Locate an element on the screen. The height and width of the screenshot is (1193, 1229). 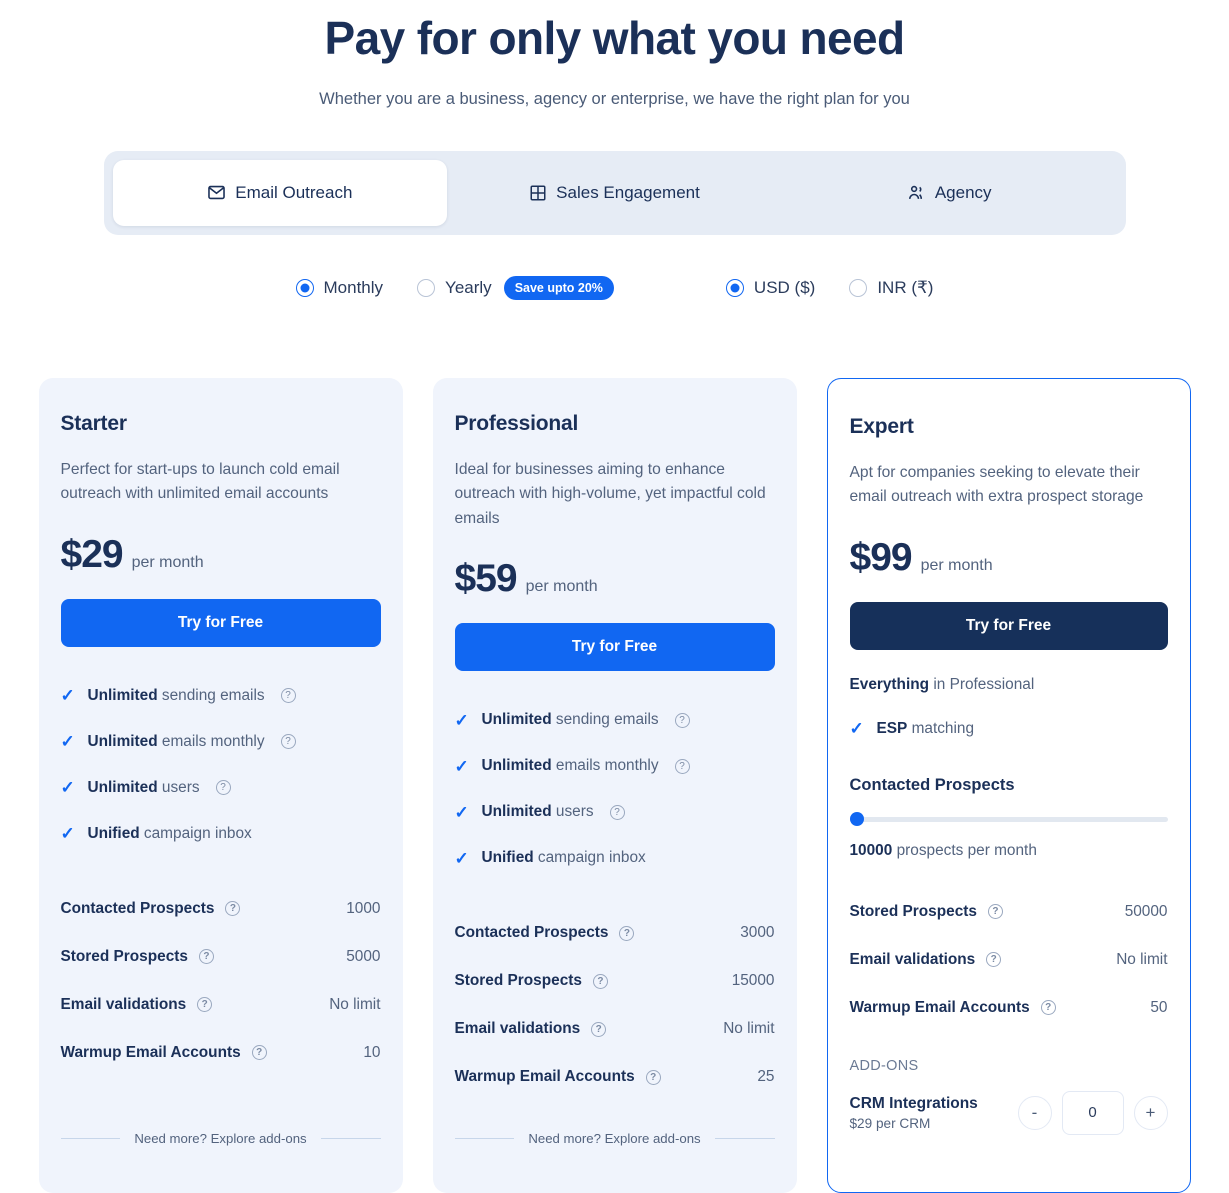
radio-yearly: Yearly is located at coordinates (454, 288).